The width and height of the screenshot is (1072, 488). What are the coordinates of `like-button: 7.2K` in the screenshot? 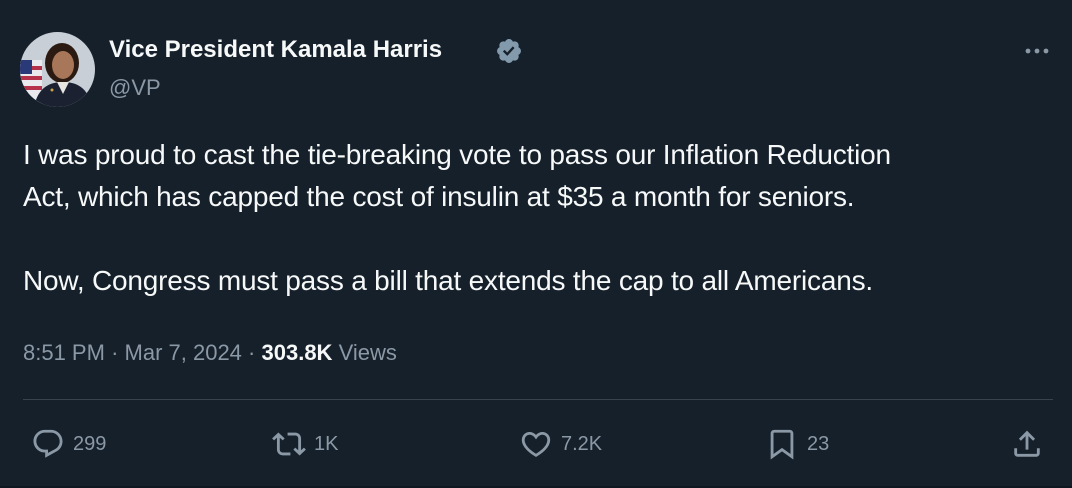 It's located at (560, 444).